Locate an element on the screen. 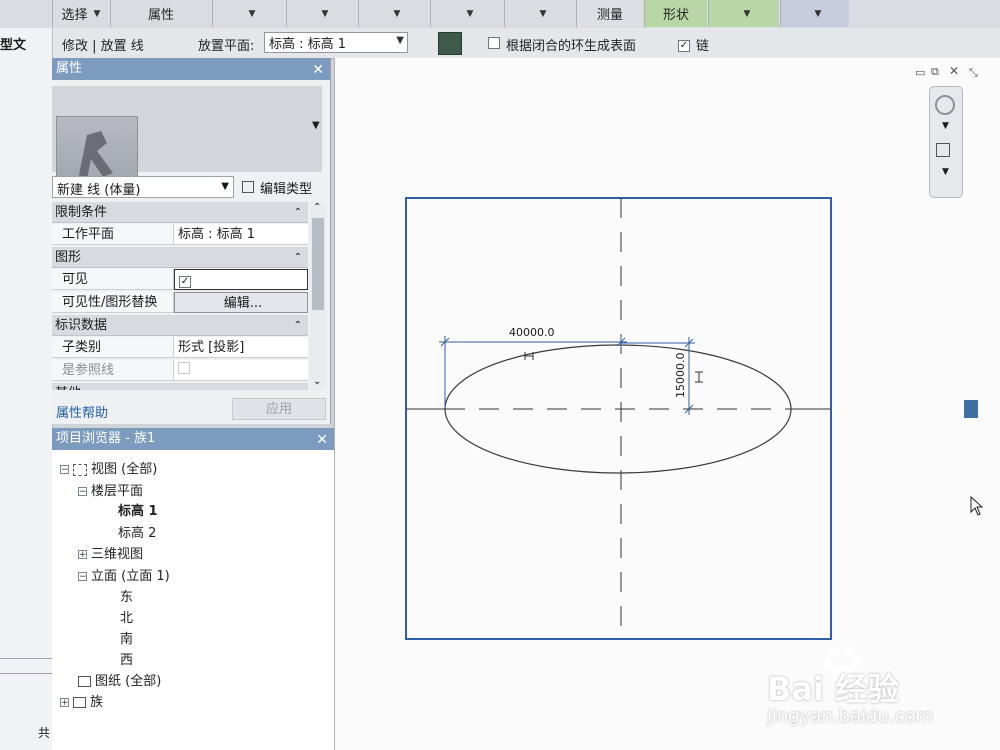  steering-wheel-icon is located at coordinates (945, 105).